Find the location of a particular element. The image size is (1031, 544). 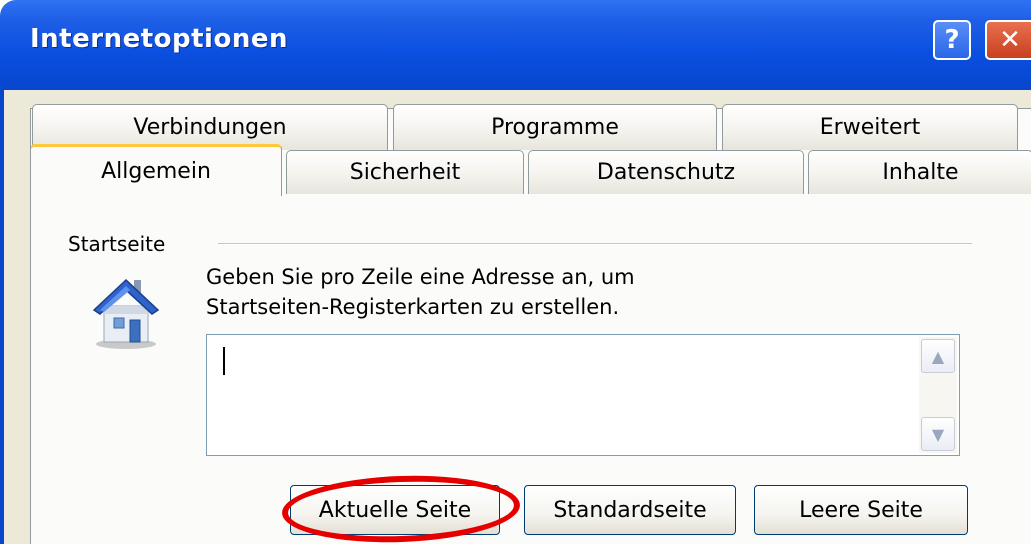

tab-sicherheit: Sicherheit is located at coordinates (405, 172).